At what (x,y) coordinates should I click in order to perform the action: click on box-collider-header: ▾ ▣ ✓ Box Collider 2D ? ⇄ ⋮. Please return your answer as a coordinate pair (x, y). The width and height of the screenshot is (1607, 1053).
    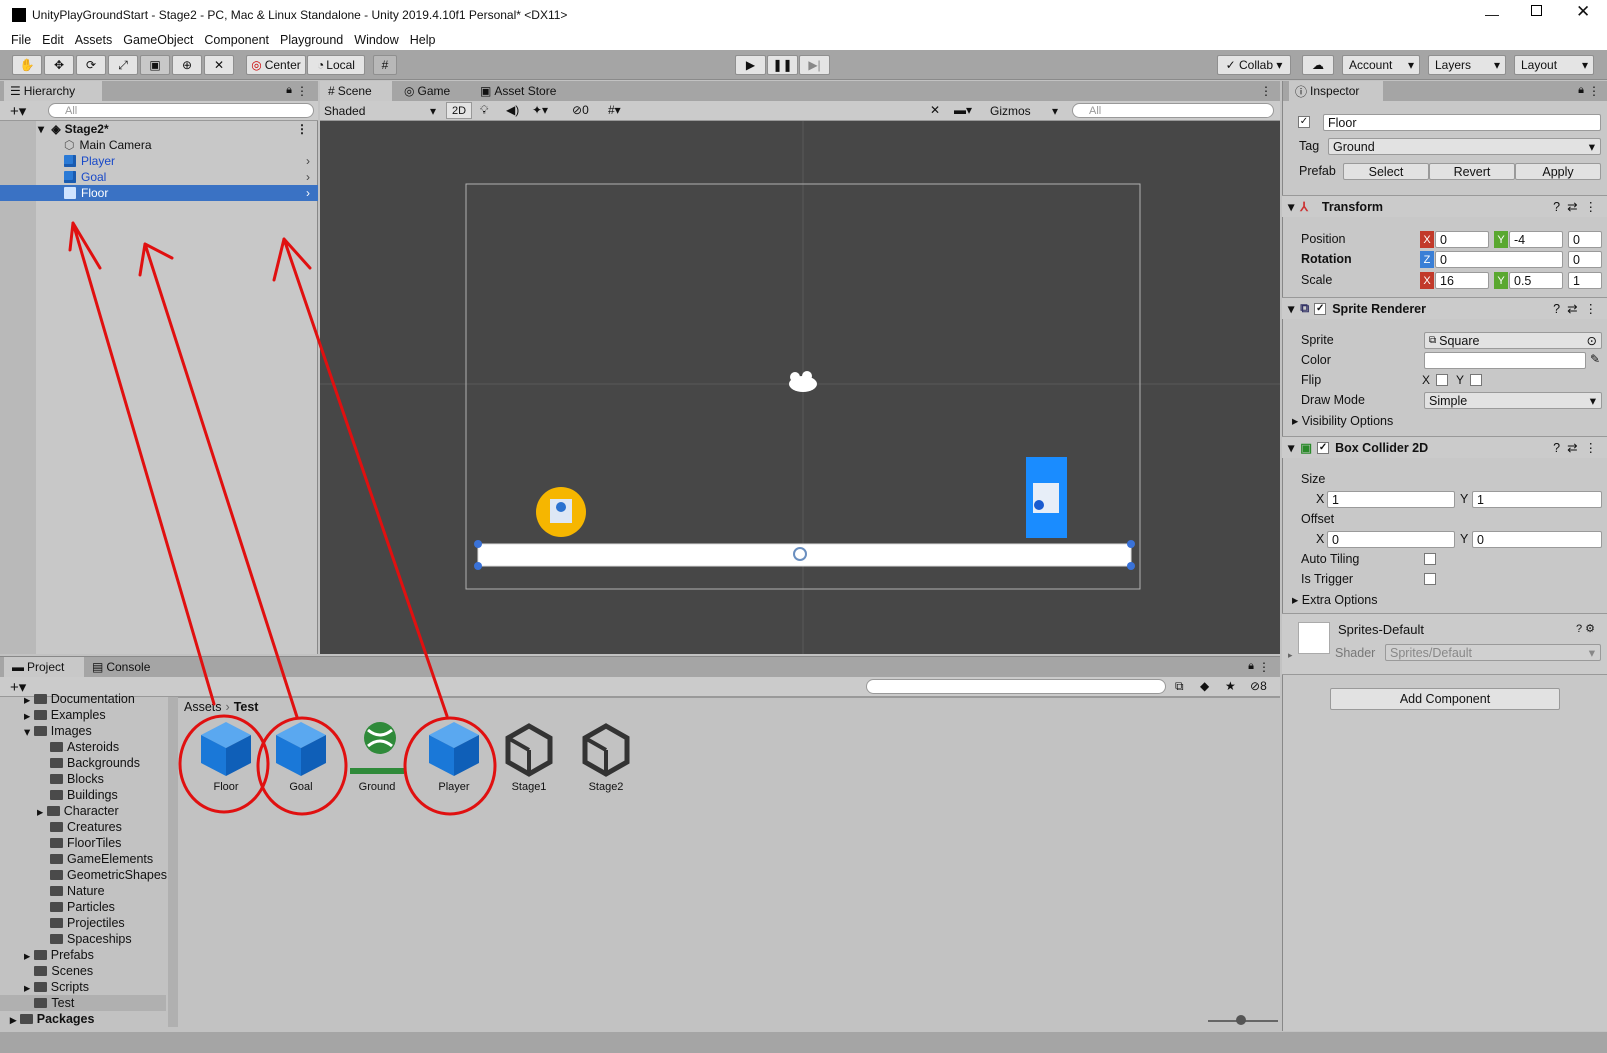
    Looking at the image, I should click on (1444, 447).